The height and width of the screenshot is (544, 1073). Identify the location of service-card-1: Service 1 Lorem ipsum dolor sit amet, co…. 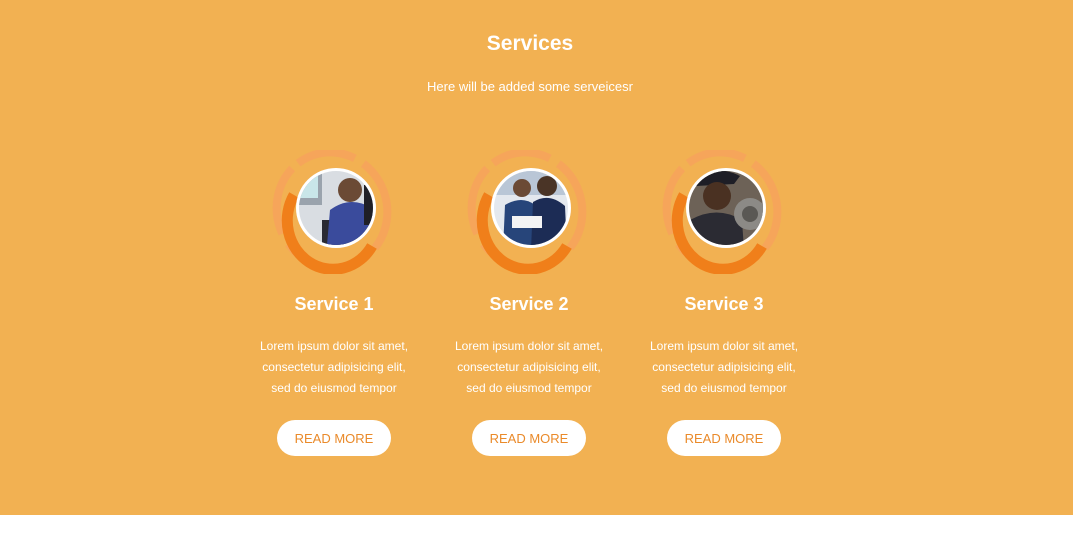
(334, 309).